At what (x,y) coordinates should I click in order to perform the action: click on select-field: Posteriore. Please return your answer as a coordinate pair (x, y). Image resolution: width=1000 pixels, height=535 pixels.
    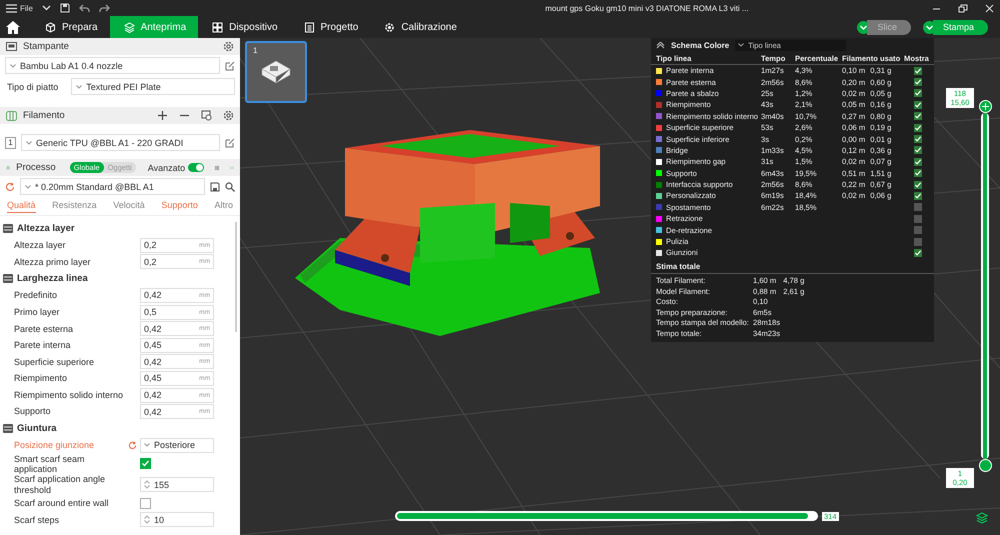
    Looking at the image, I should click on (177, 445).